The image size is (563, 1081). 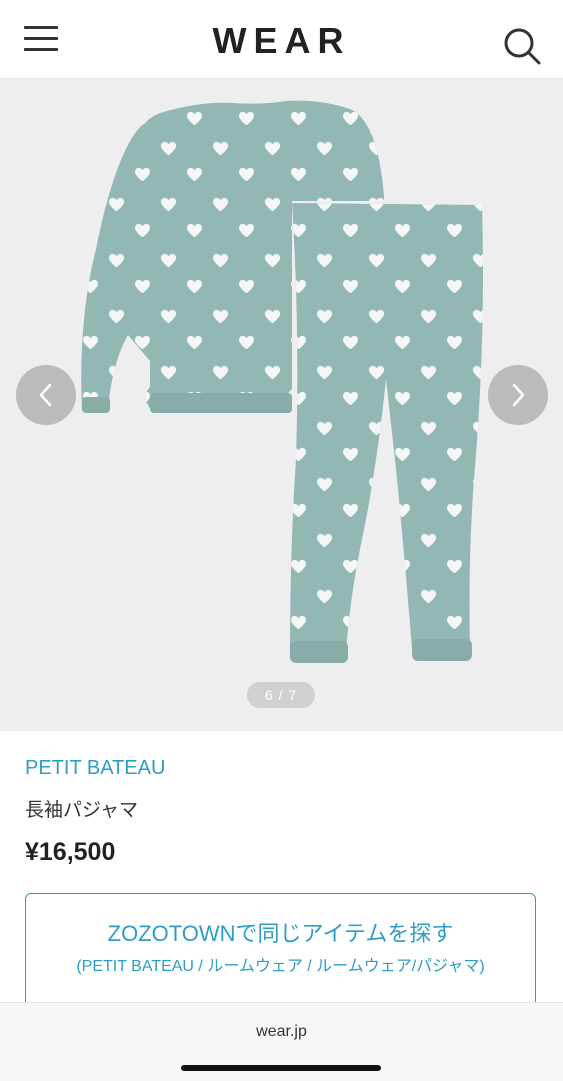 I want to click on top-header: WEAR, so click(x=281, y=39).